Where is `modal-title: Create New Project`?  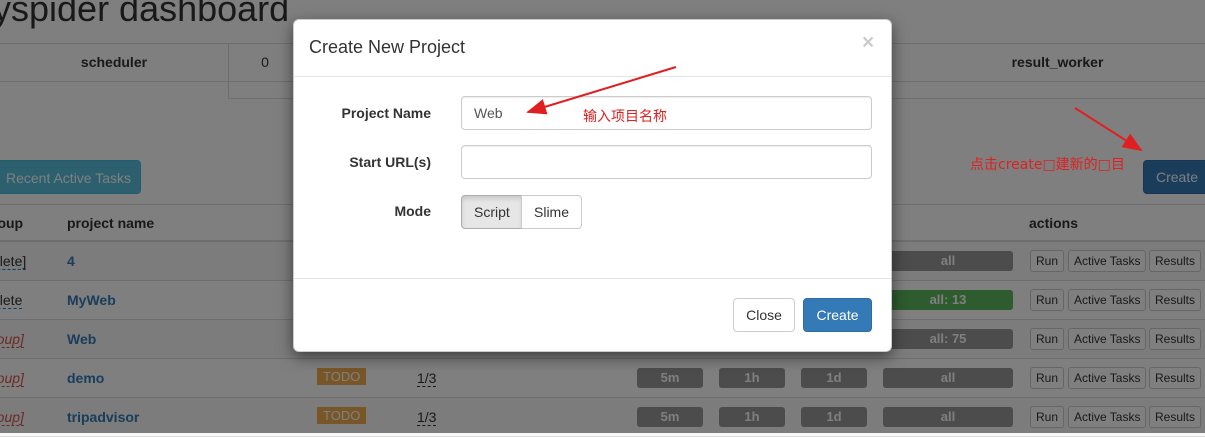
modal-title: Create New Project is located at coordinates (387, 47).